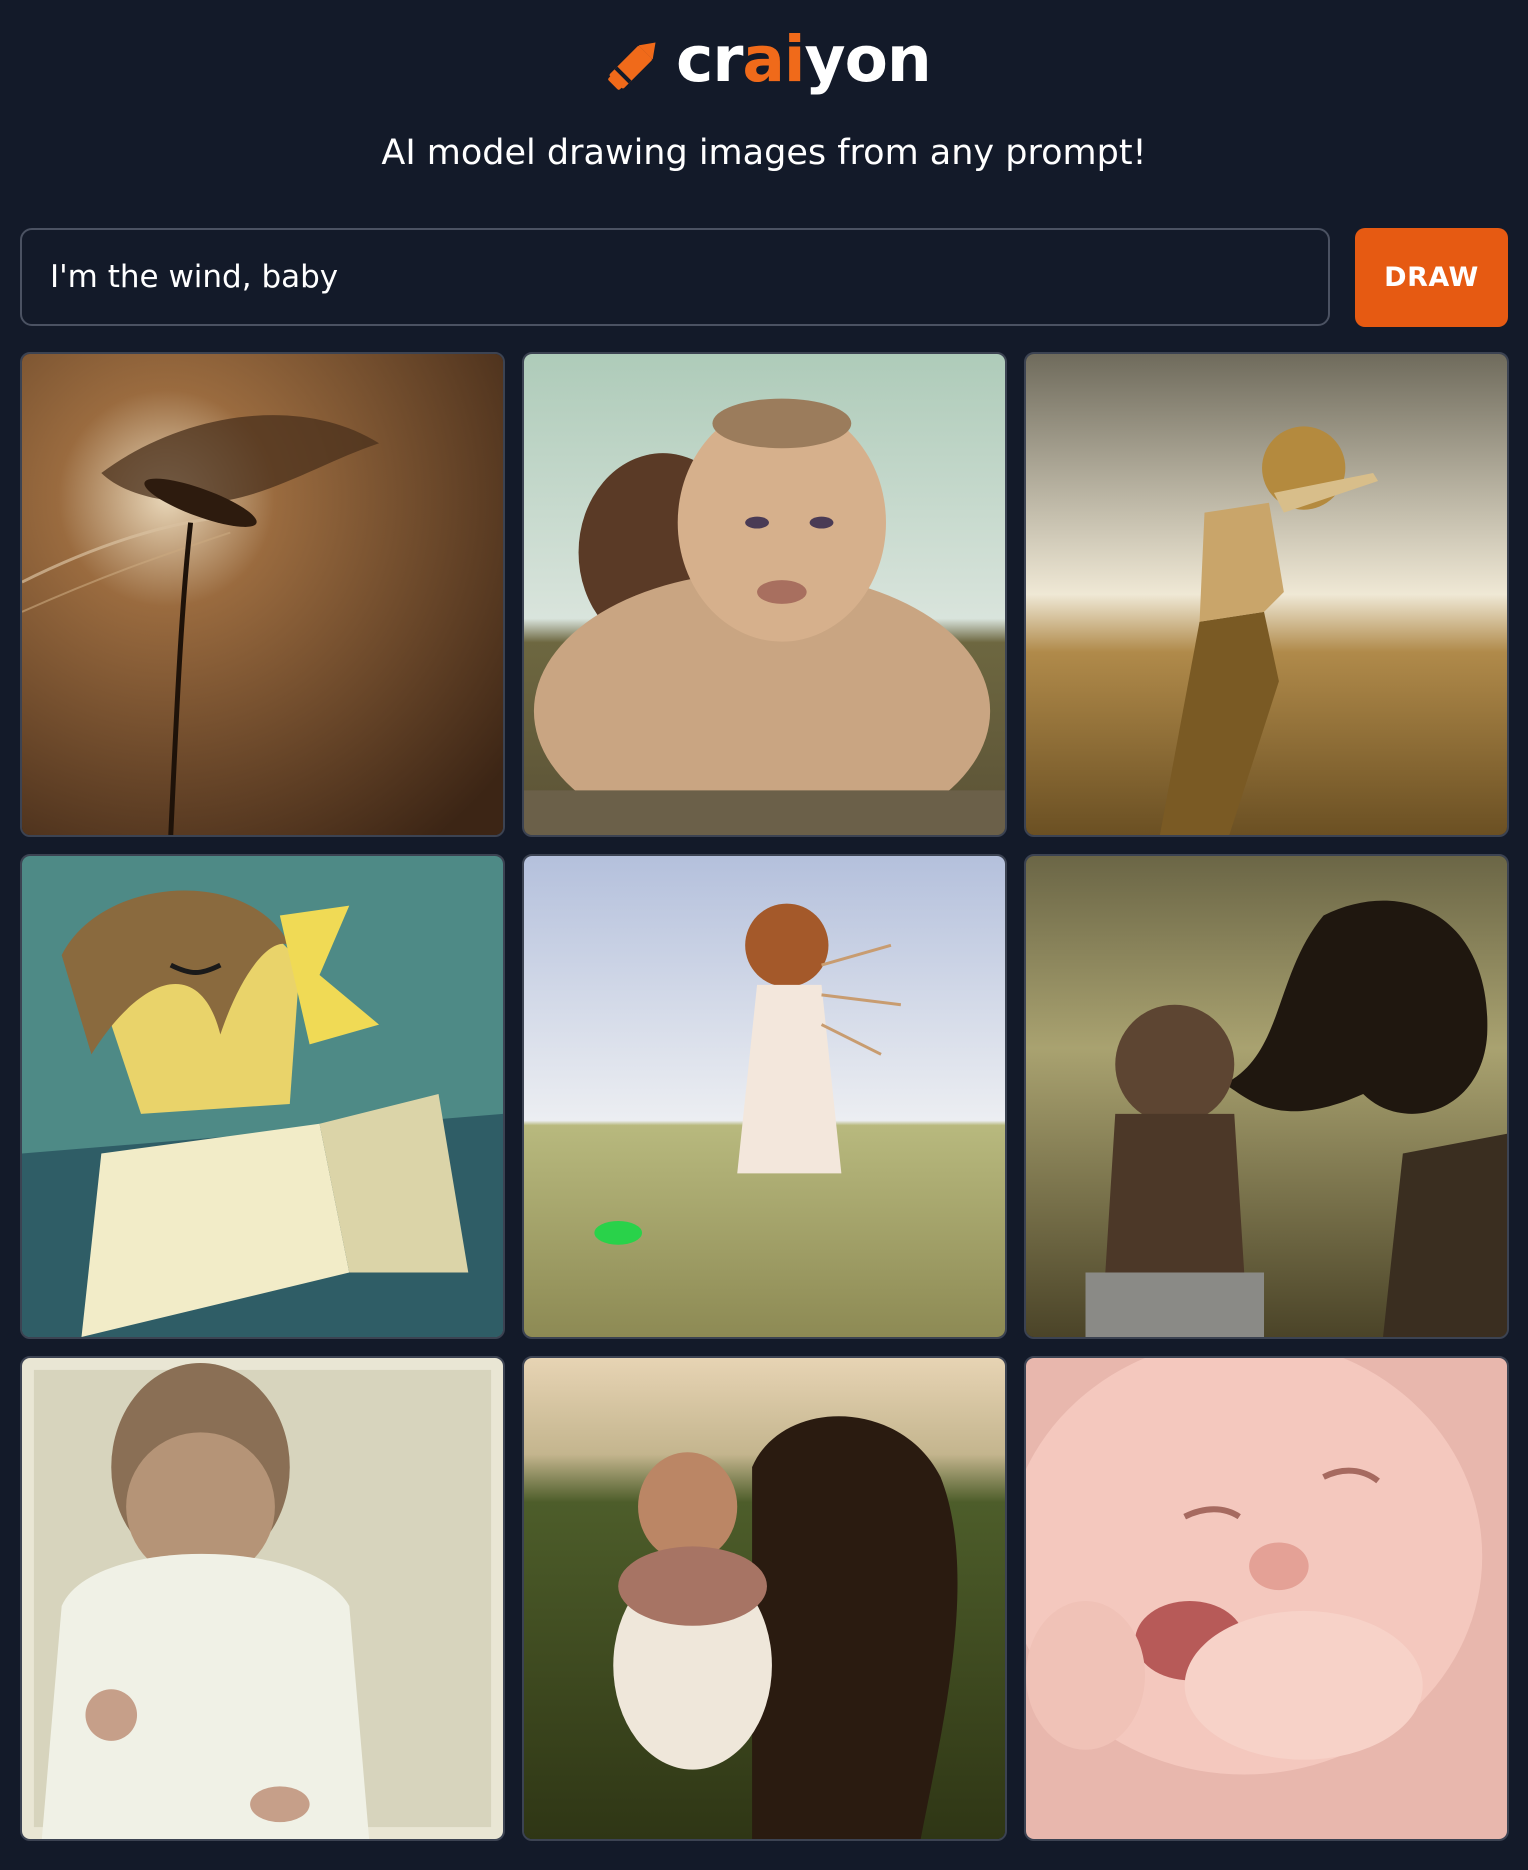 The image size is (1528, 1870). I want to click on craiyon-logo: craiyon, so click(765, 63).